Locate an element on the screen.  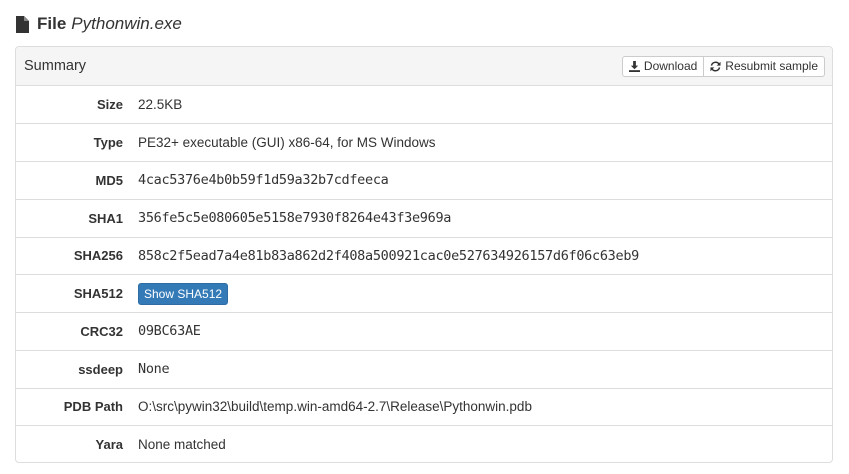
table-row-md5: MD5 4cac5376e4b0b59f1d59a32b7cdfeeca is located at coordinates (424, 180).